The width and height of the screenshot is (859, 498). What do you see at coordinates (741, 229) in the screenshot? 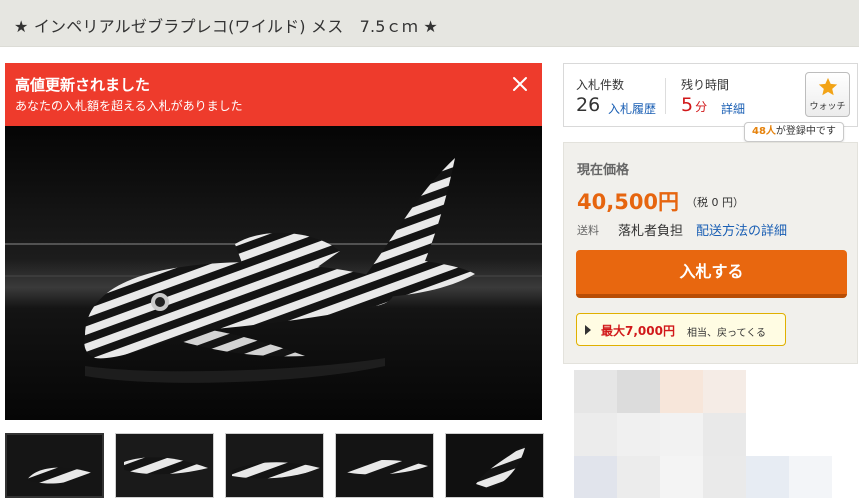
I see `shipping-method-link: 配送方法の詳細` at bounding box center [741, 229].